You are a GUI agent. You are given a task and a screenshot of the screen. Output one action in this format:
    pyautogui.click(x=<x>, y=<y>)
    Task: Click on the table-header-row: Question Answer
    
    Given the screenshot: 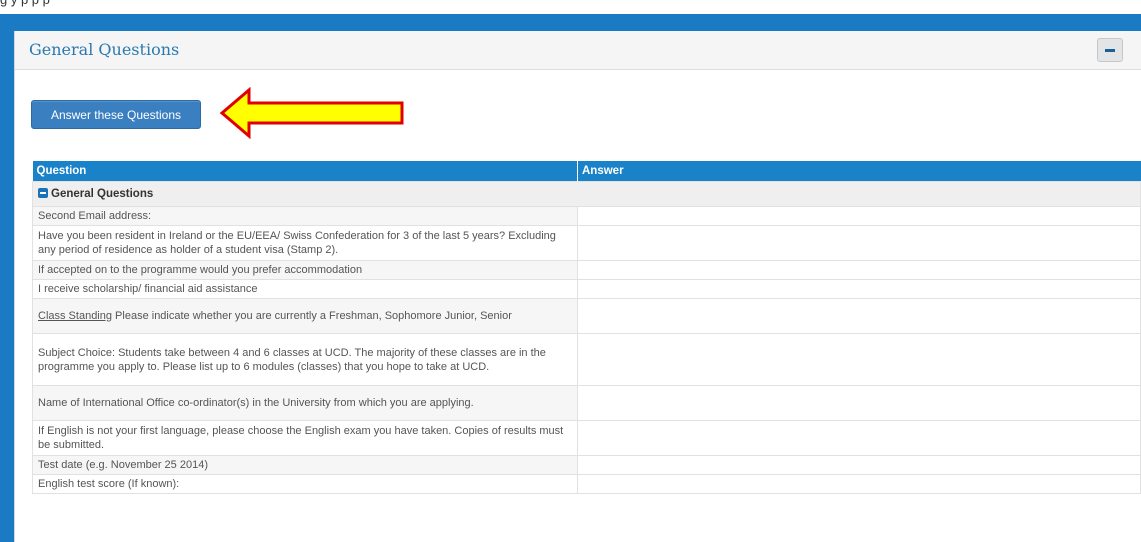 What is the action you would take?
    pyautogui.click(x=586, y=171)
    